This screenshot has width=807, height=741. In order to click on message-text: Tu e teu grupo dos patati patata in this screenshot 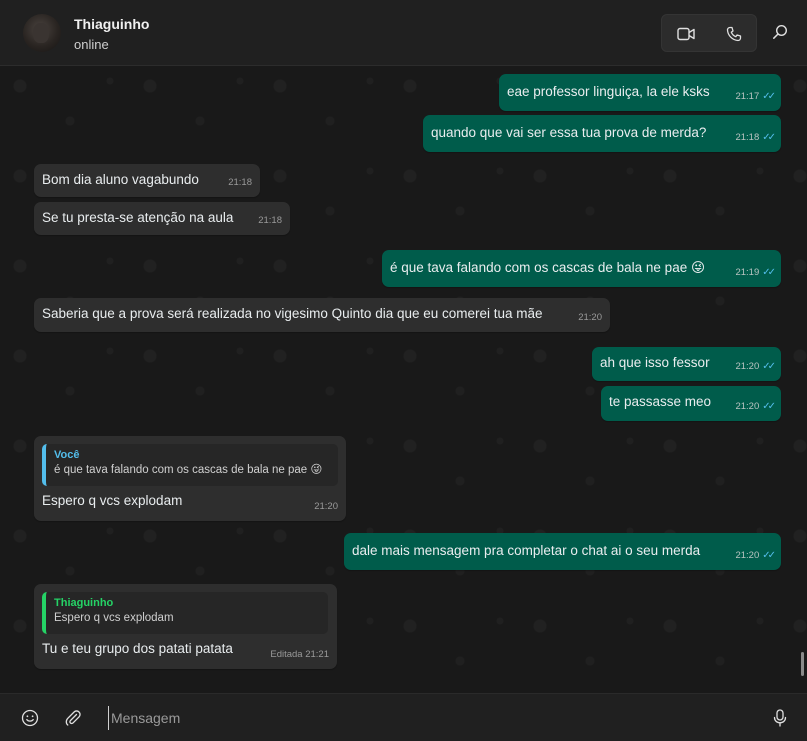, I will do `click(137, 648)`.